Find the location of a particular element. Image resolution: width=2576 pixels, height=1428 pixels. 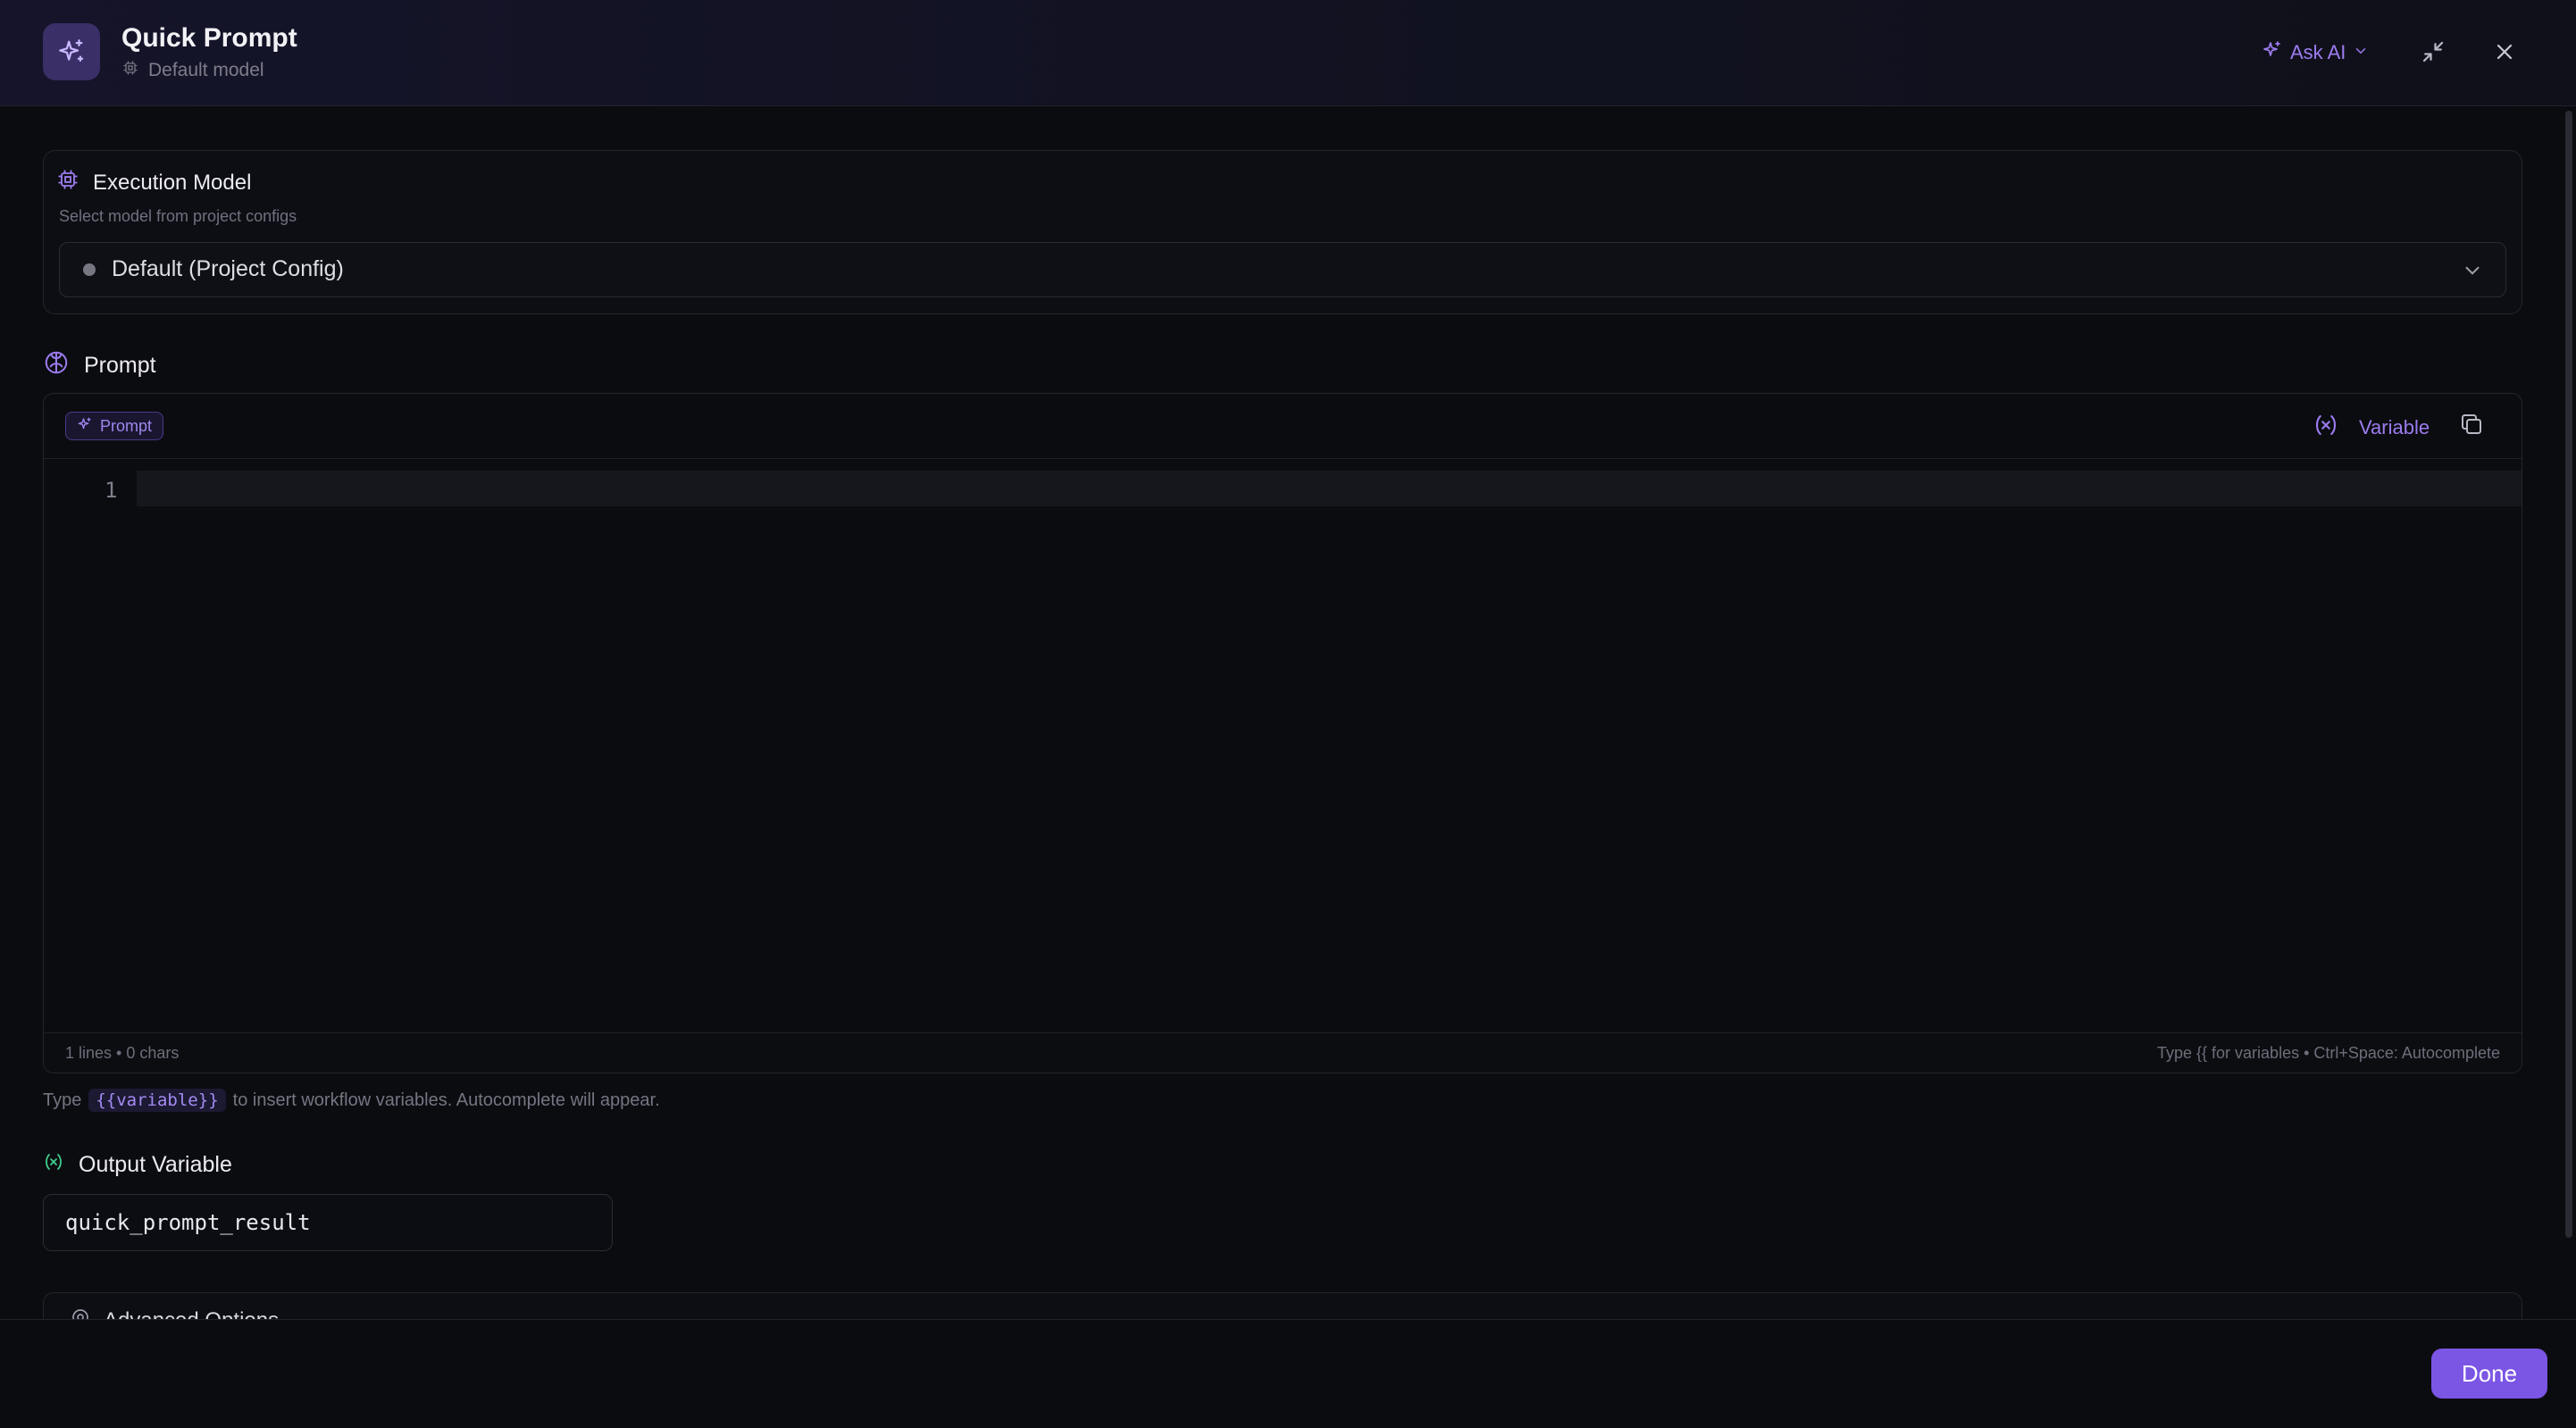

model-select-value: Default (Project Config) is located at coordinates (228, 268).